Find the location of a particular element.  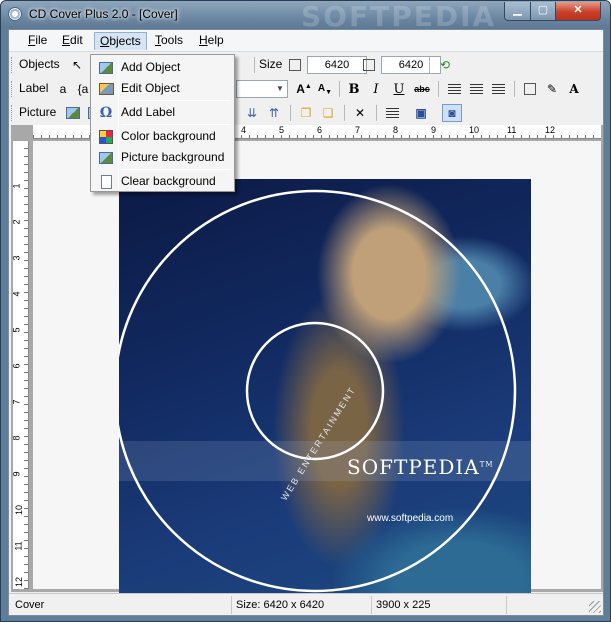

size-label: Size is located at coordinates (271, 64).